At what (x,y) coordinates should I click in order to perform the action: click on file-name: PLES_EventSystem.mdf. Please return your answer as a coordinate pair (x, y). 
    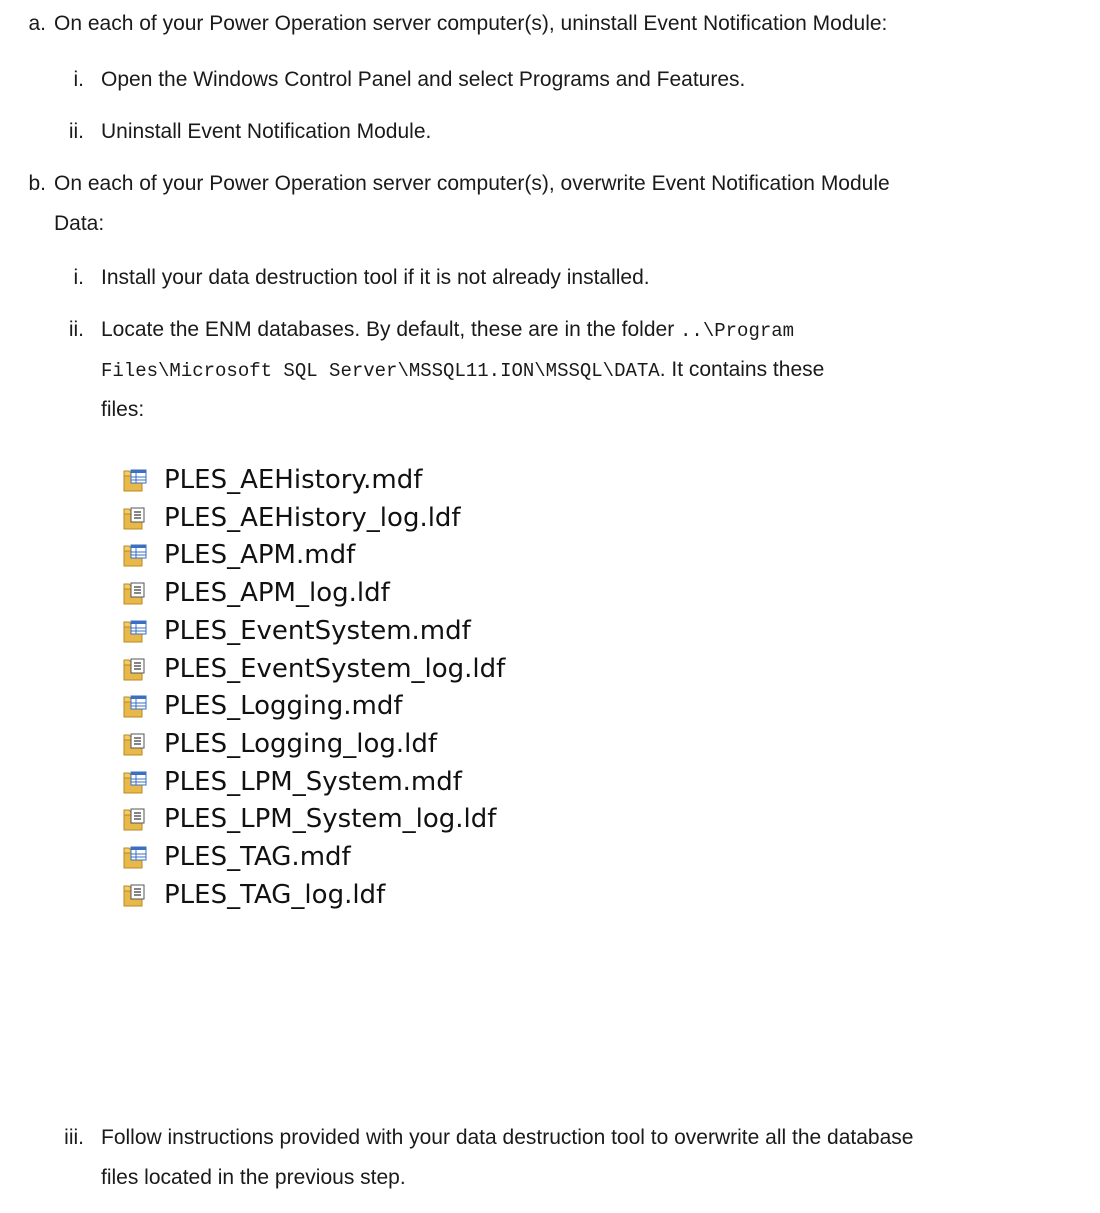
    Looking at the image, I should click on (317, 631).